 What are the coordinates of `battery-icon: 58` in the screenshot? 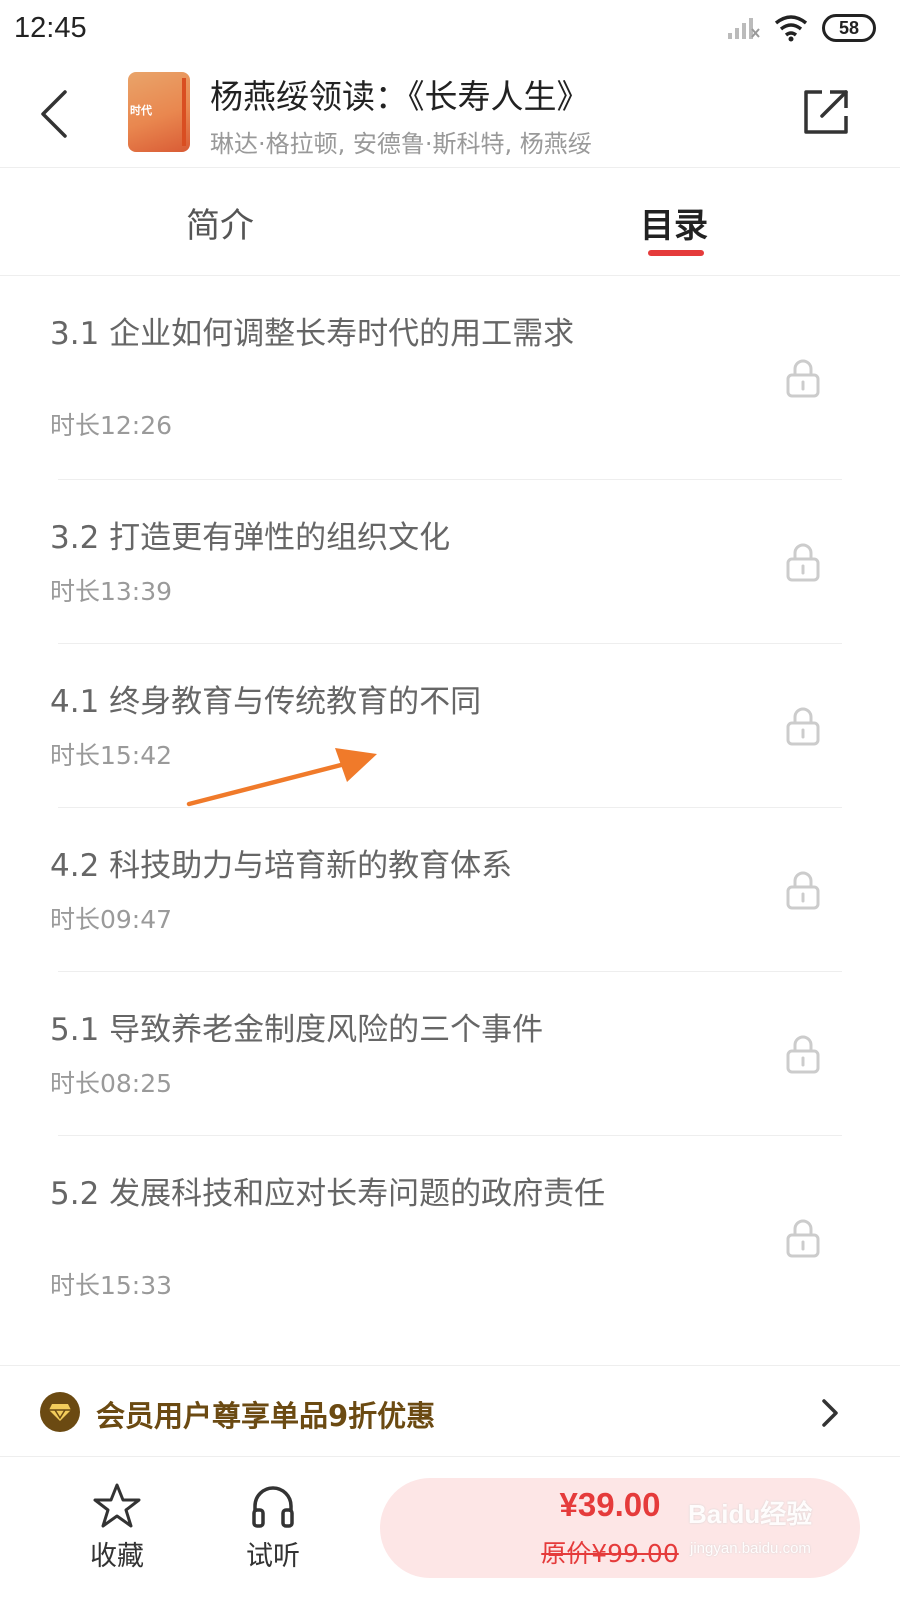 It's located at (849, 28).